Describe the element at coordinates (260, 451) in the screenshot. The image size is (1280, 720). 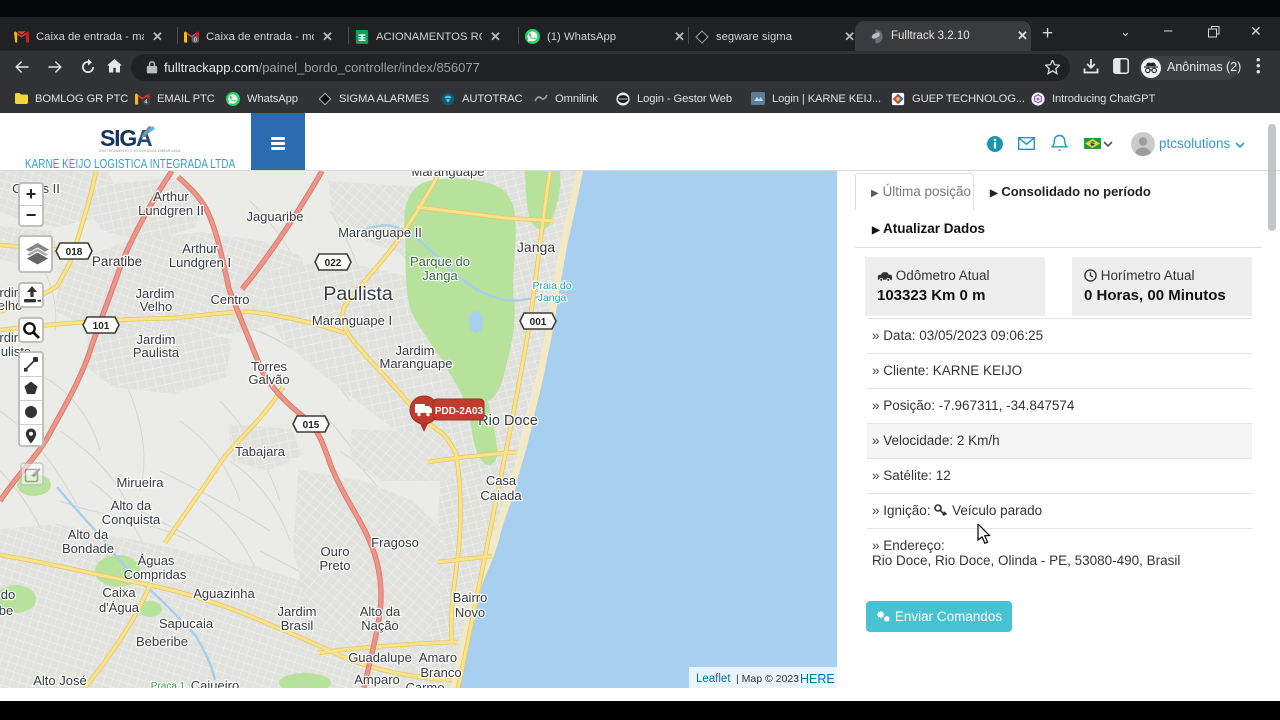
I see `svg-text: Tabajara` at that location.